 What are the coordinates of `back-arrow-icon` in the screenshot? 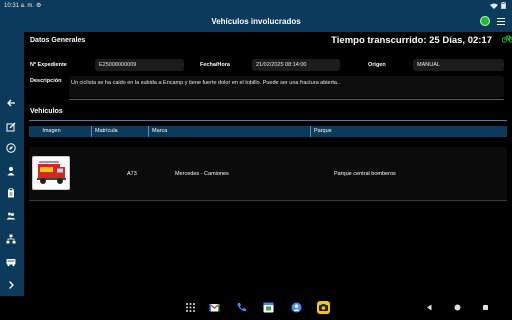 It's located at (11, 103).